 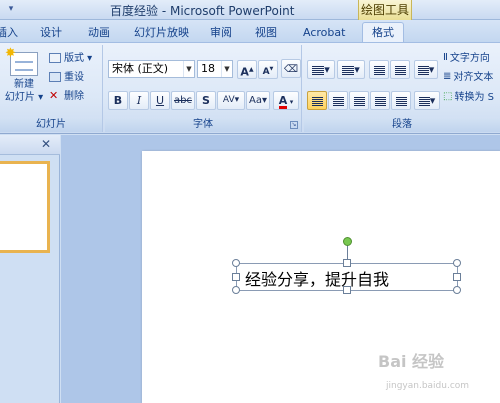 What do you see at coordinates (9, 32) in the screenshot?
I see `tab-insert: 插入` at bounding box center [9, 32].